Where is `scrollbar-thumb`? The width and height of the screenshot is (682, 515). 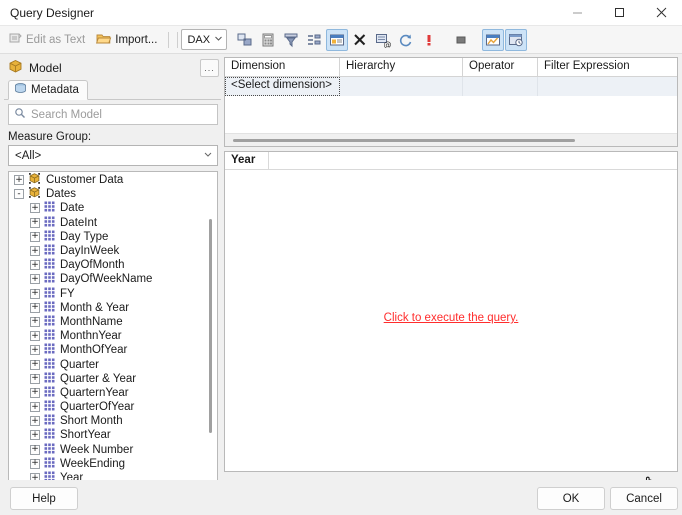 scrollbar-thumb is located at coordinates (210, 326).